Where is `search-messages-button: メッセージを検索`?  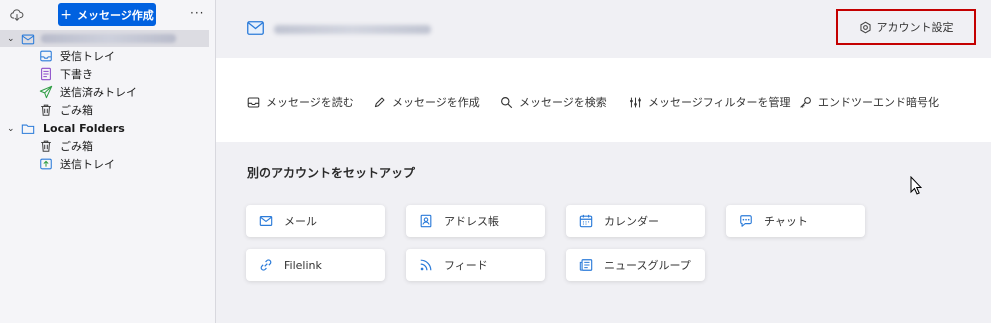 search-messages-button: メッセージを検索 is located at coordinates (553, 102).